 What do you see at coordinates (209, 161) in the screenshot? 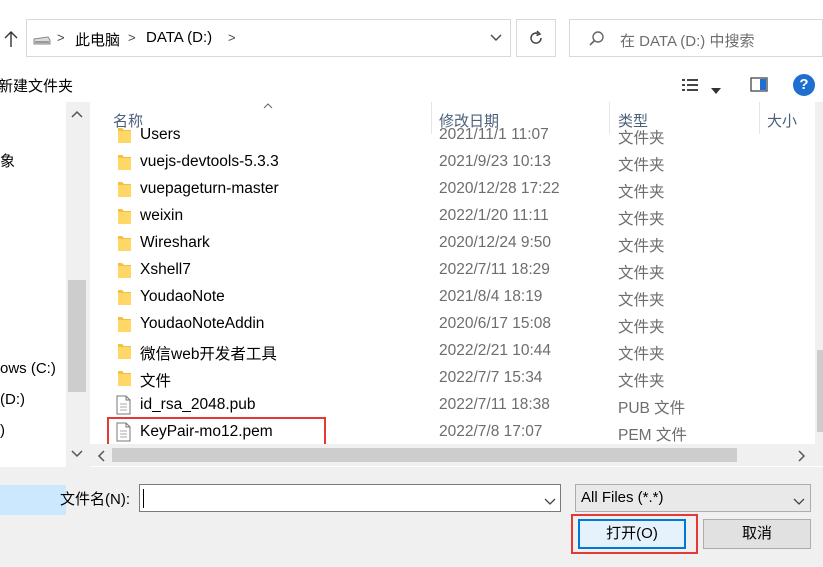
I see `file-name: vuejs-devtools-5.3.3` at bounding box center [209, 161].